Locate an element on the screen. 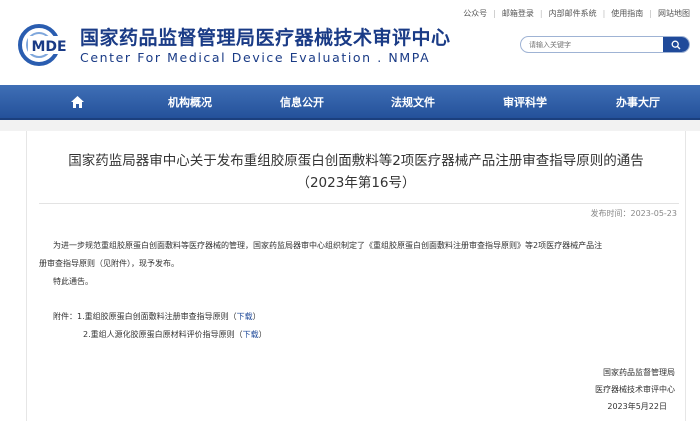 The image size is (700, 421). top-link-internal-mail: 内部邮件系统 is located at coordinates (573, 13).